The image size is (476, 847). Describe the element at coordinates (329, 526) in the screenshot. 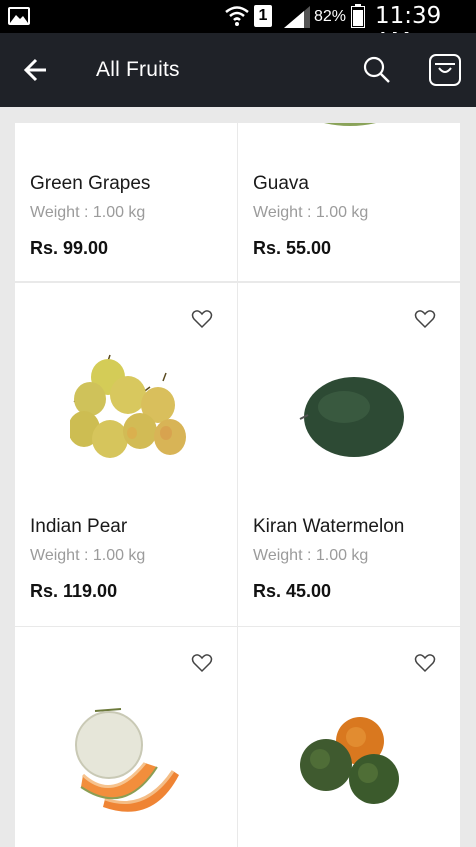

I see `product-name: Kiran Watermelon` at that location.